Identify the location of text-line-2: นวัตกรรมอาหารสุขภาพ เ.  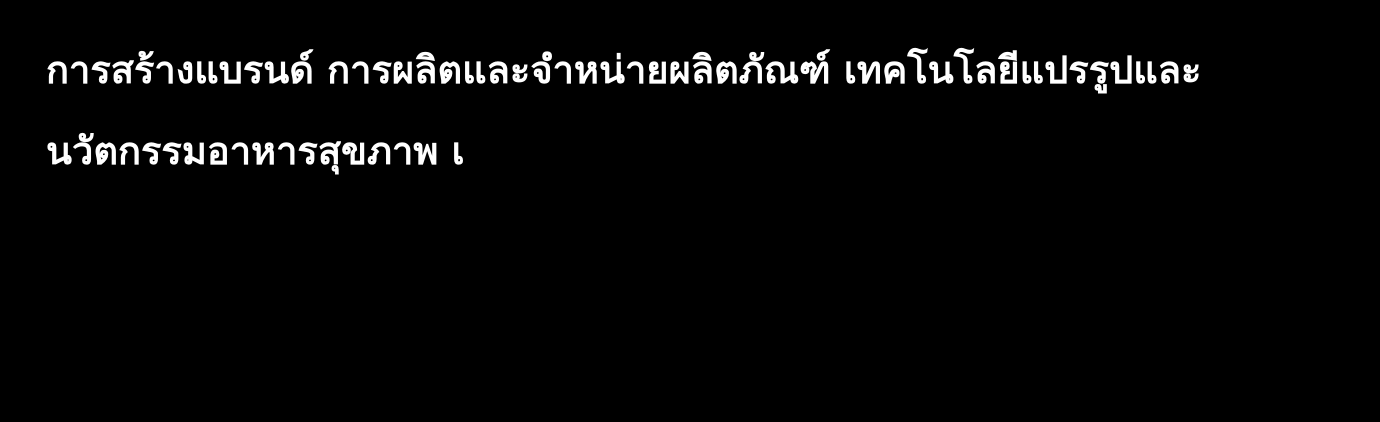
(255, 151).